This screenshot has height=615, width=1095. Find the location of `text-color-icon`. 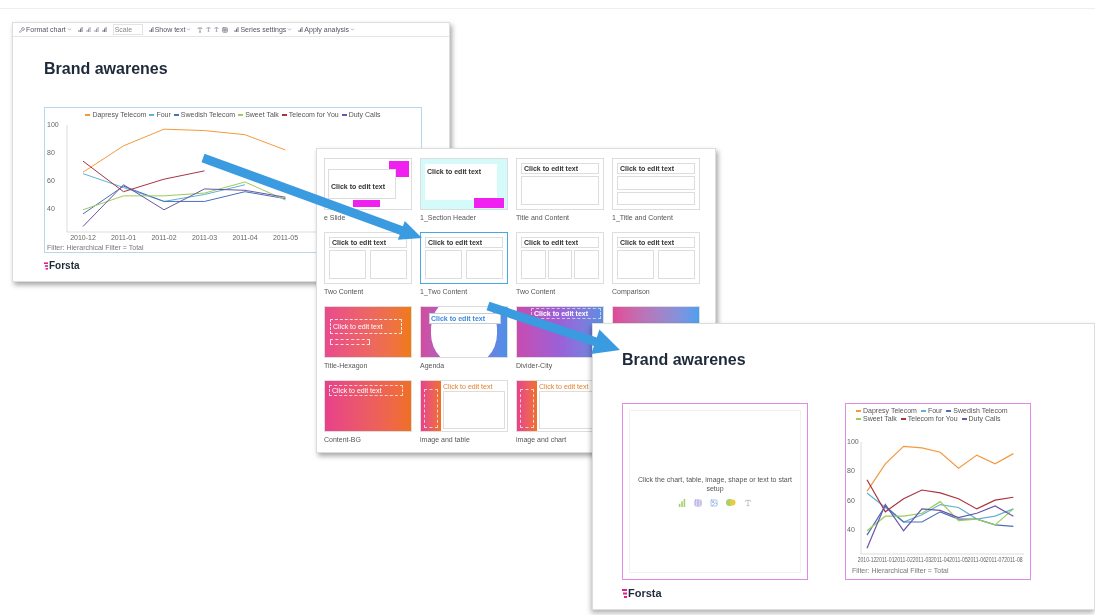

text-color-icon is located at coordinates (217, 29).